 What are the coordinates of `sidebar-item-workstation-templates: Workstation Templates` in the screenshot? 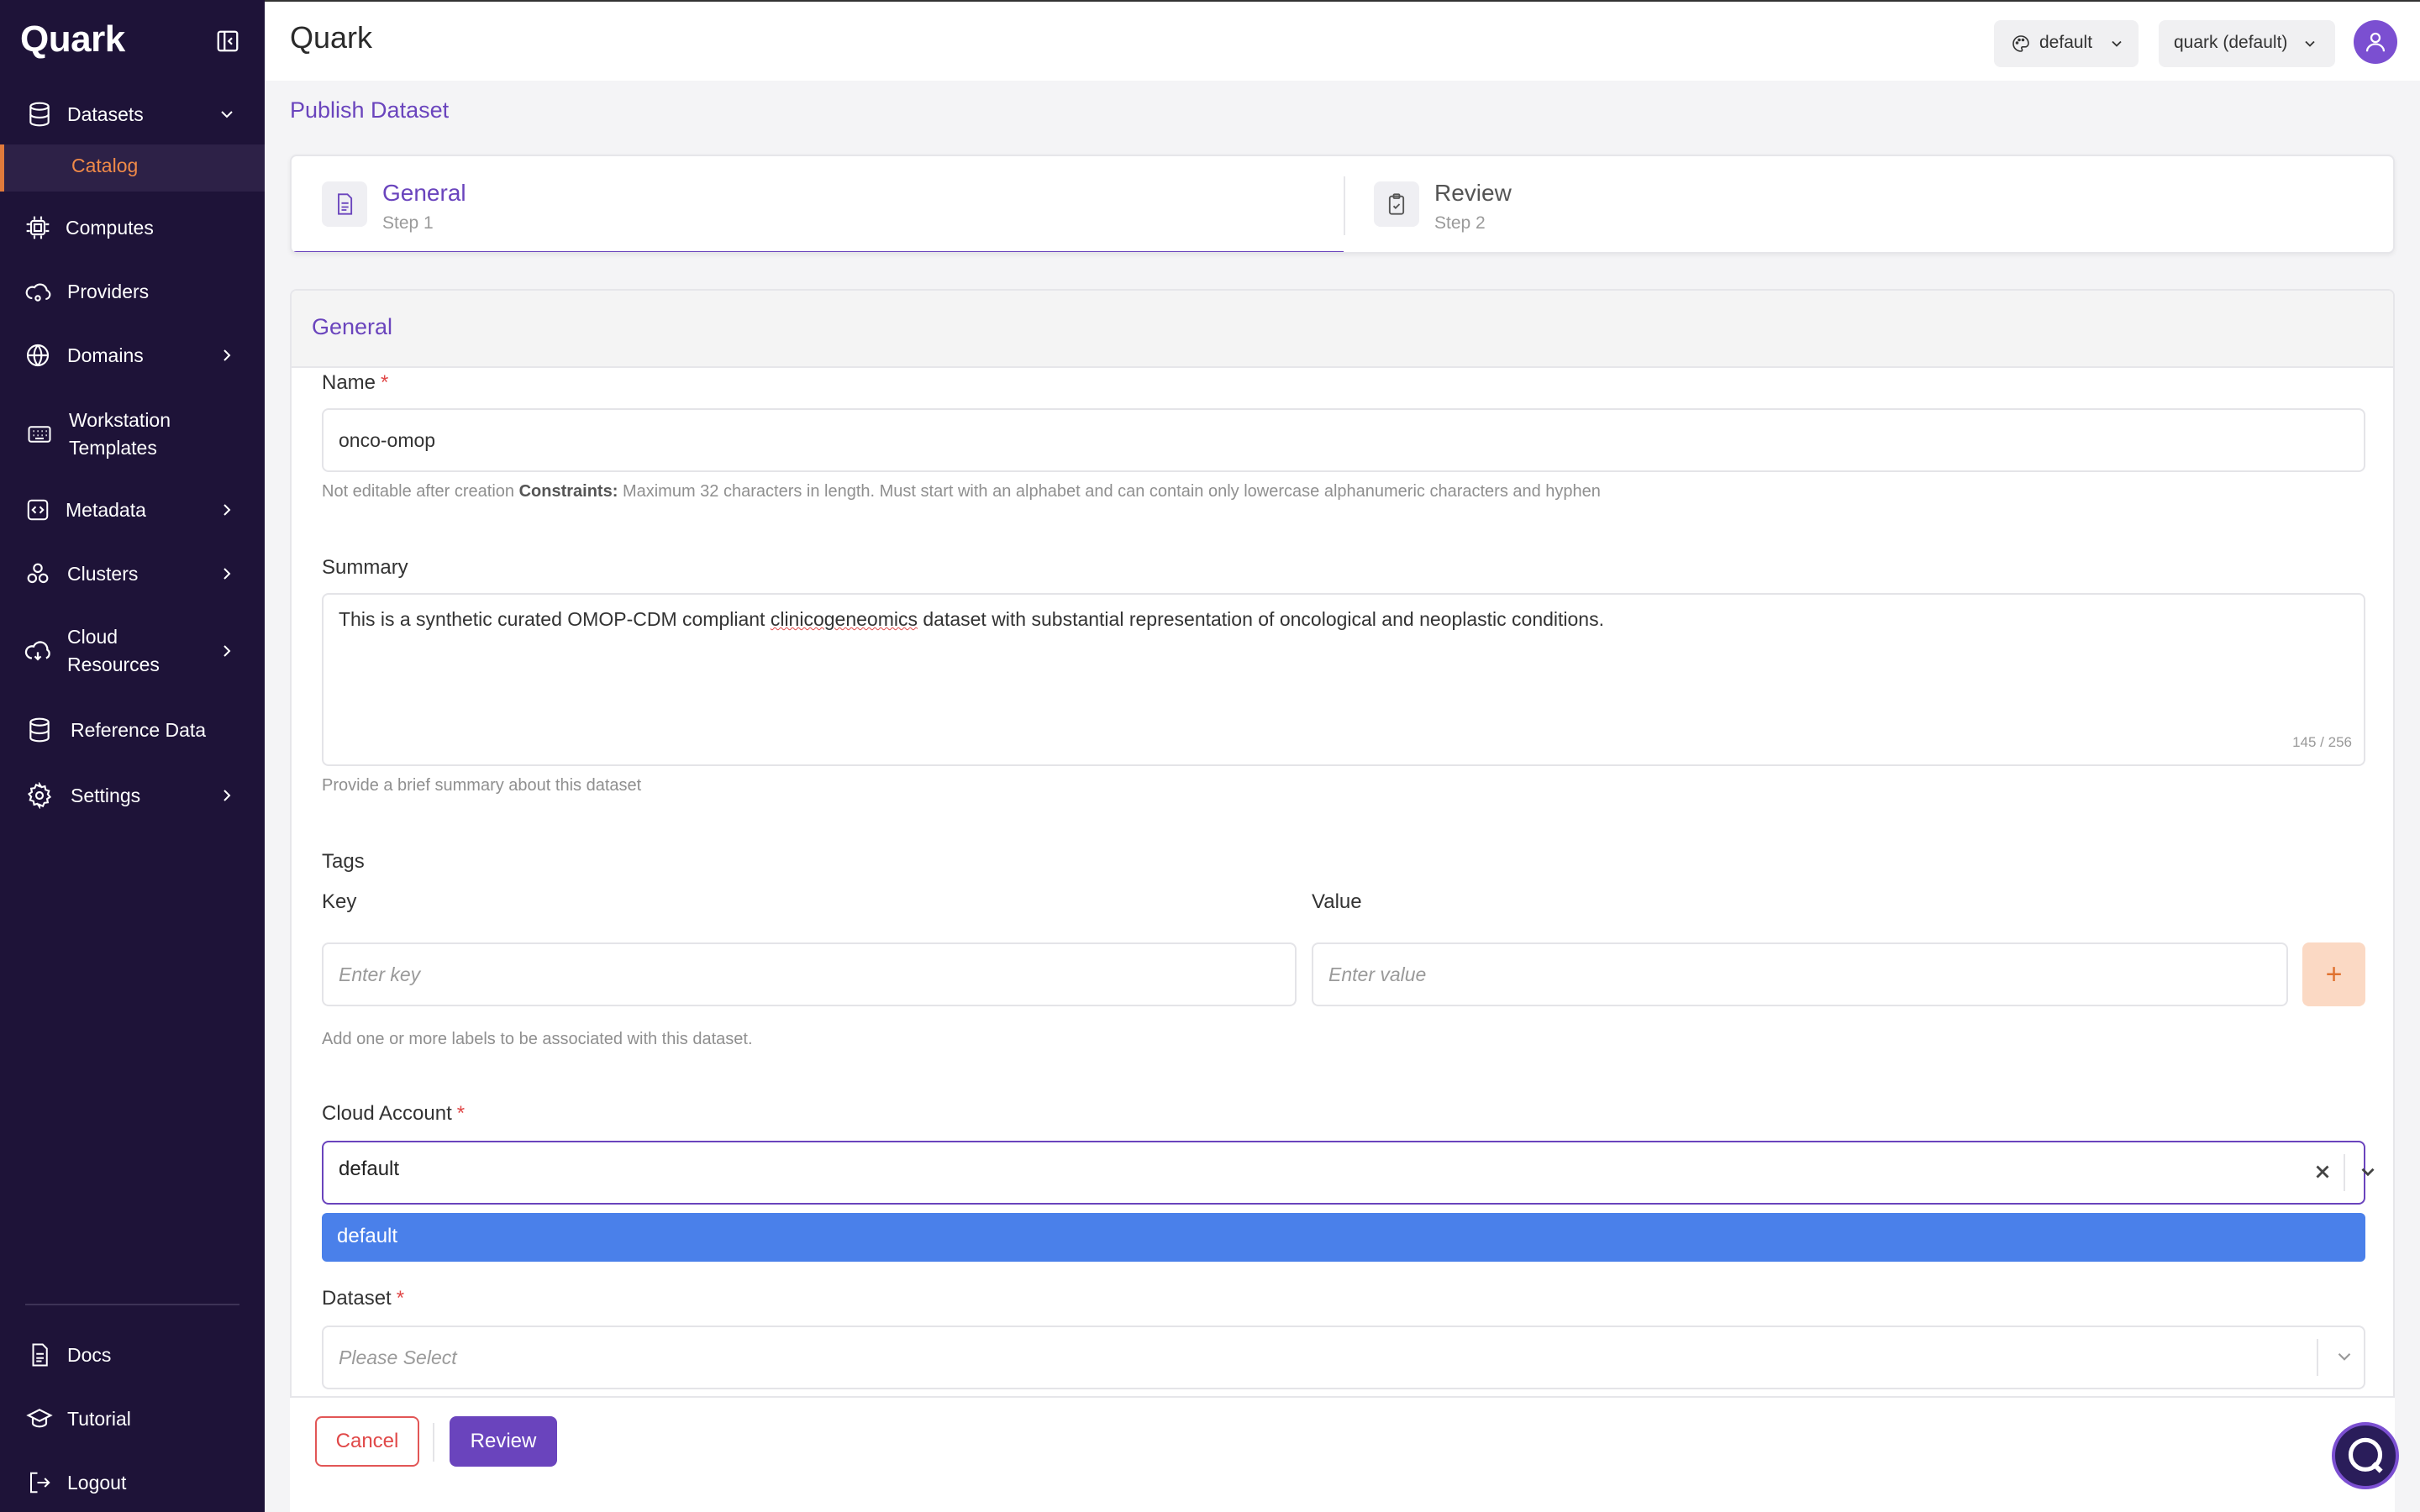 It's located at (132, 434).